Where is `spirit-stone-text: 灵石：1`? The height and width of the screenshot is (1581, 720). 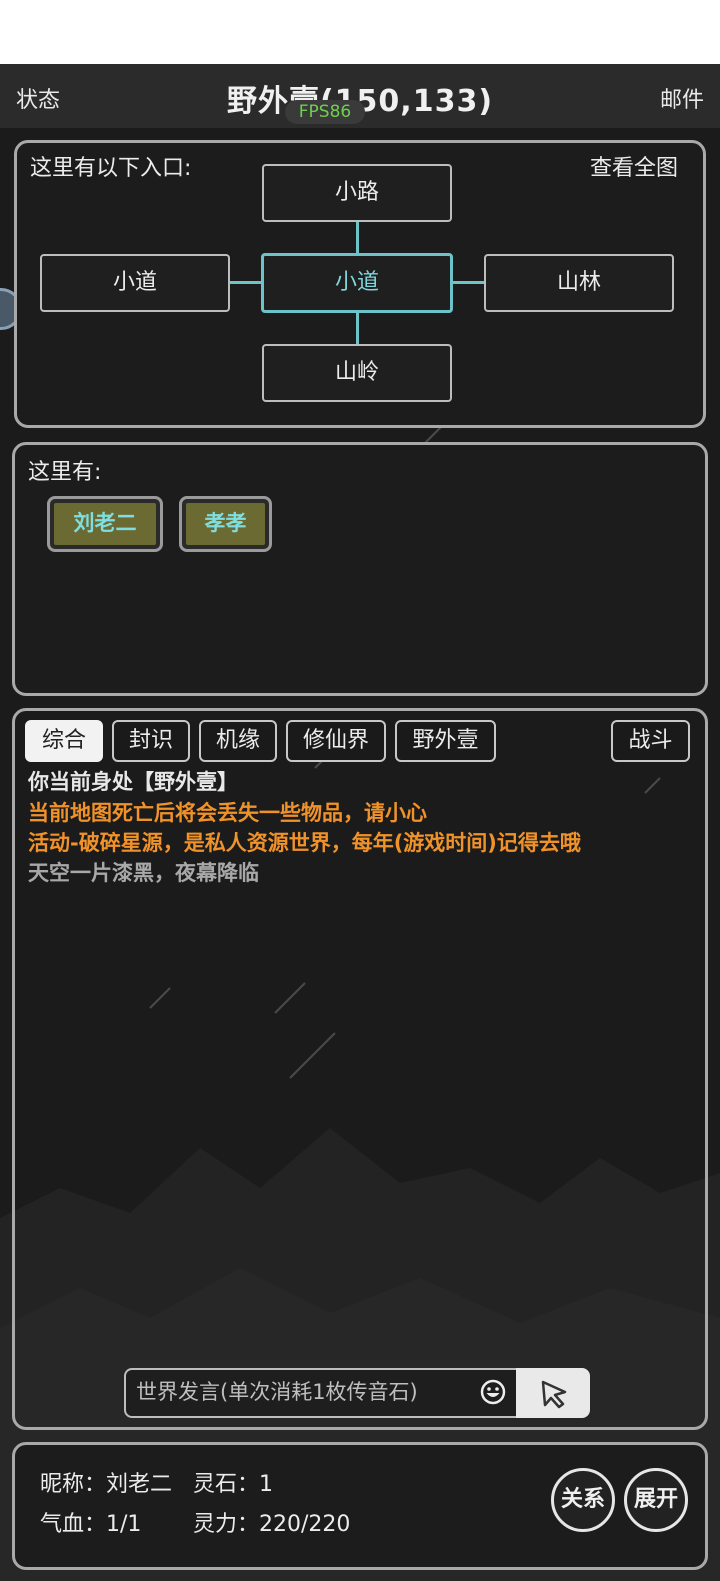 spirit-stone-text: 灵石：1 is located at coordinates (233, 1484).